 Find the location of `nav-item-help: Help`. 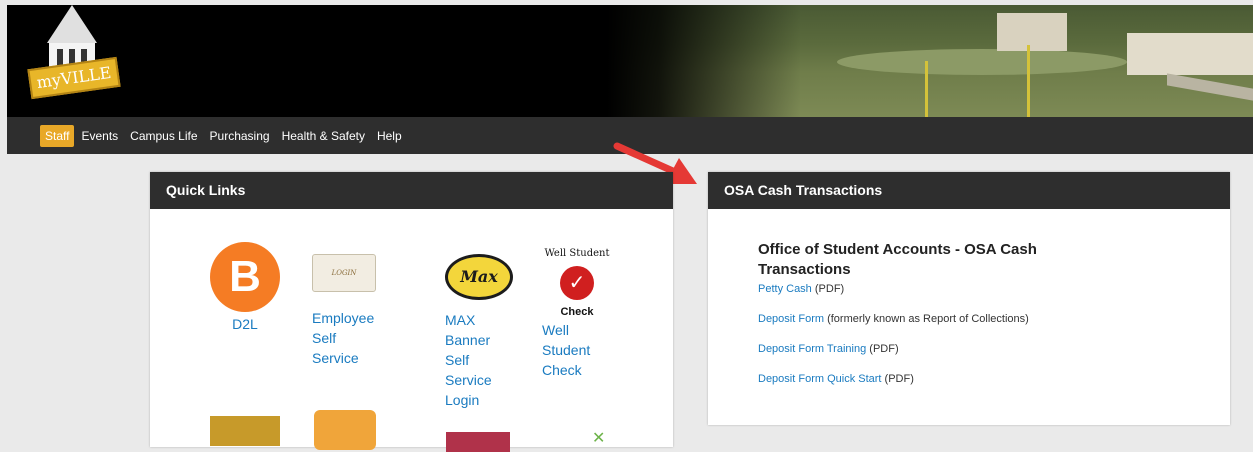

nav-item-help: Help is located at coordinates (389, 136).